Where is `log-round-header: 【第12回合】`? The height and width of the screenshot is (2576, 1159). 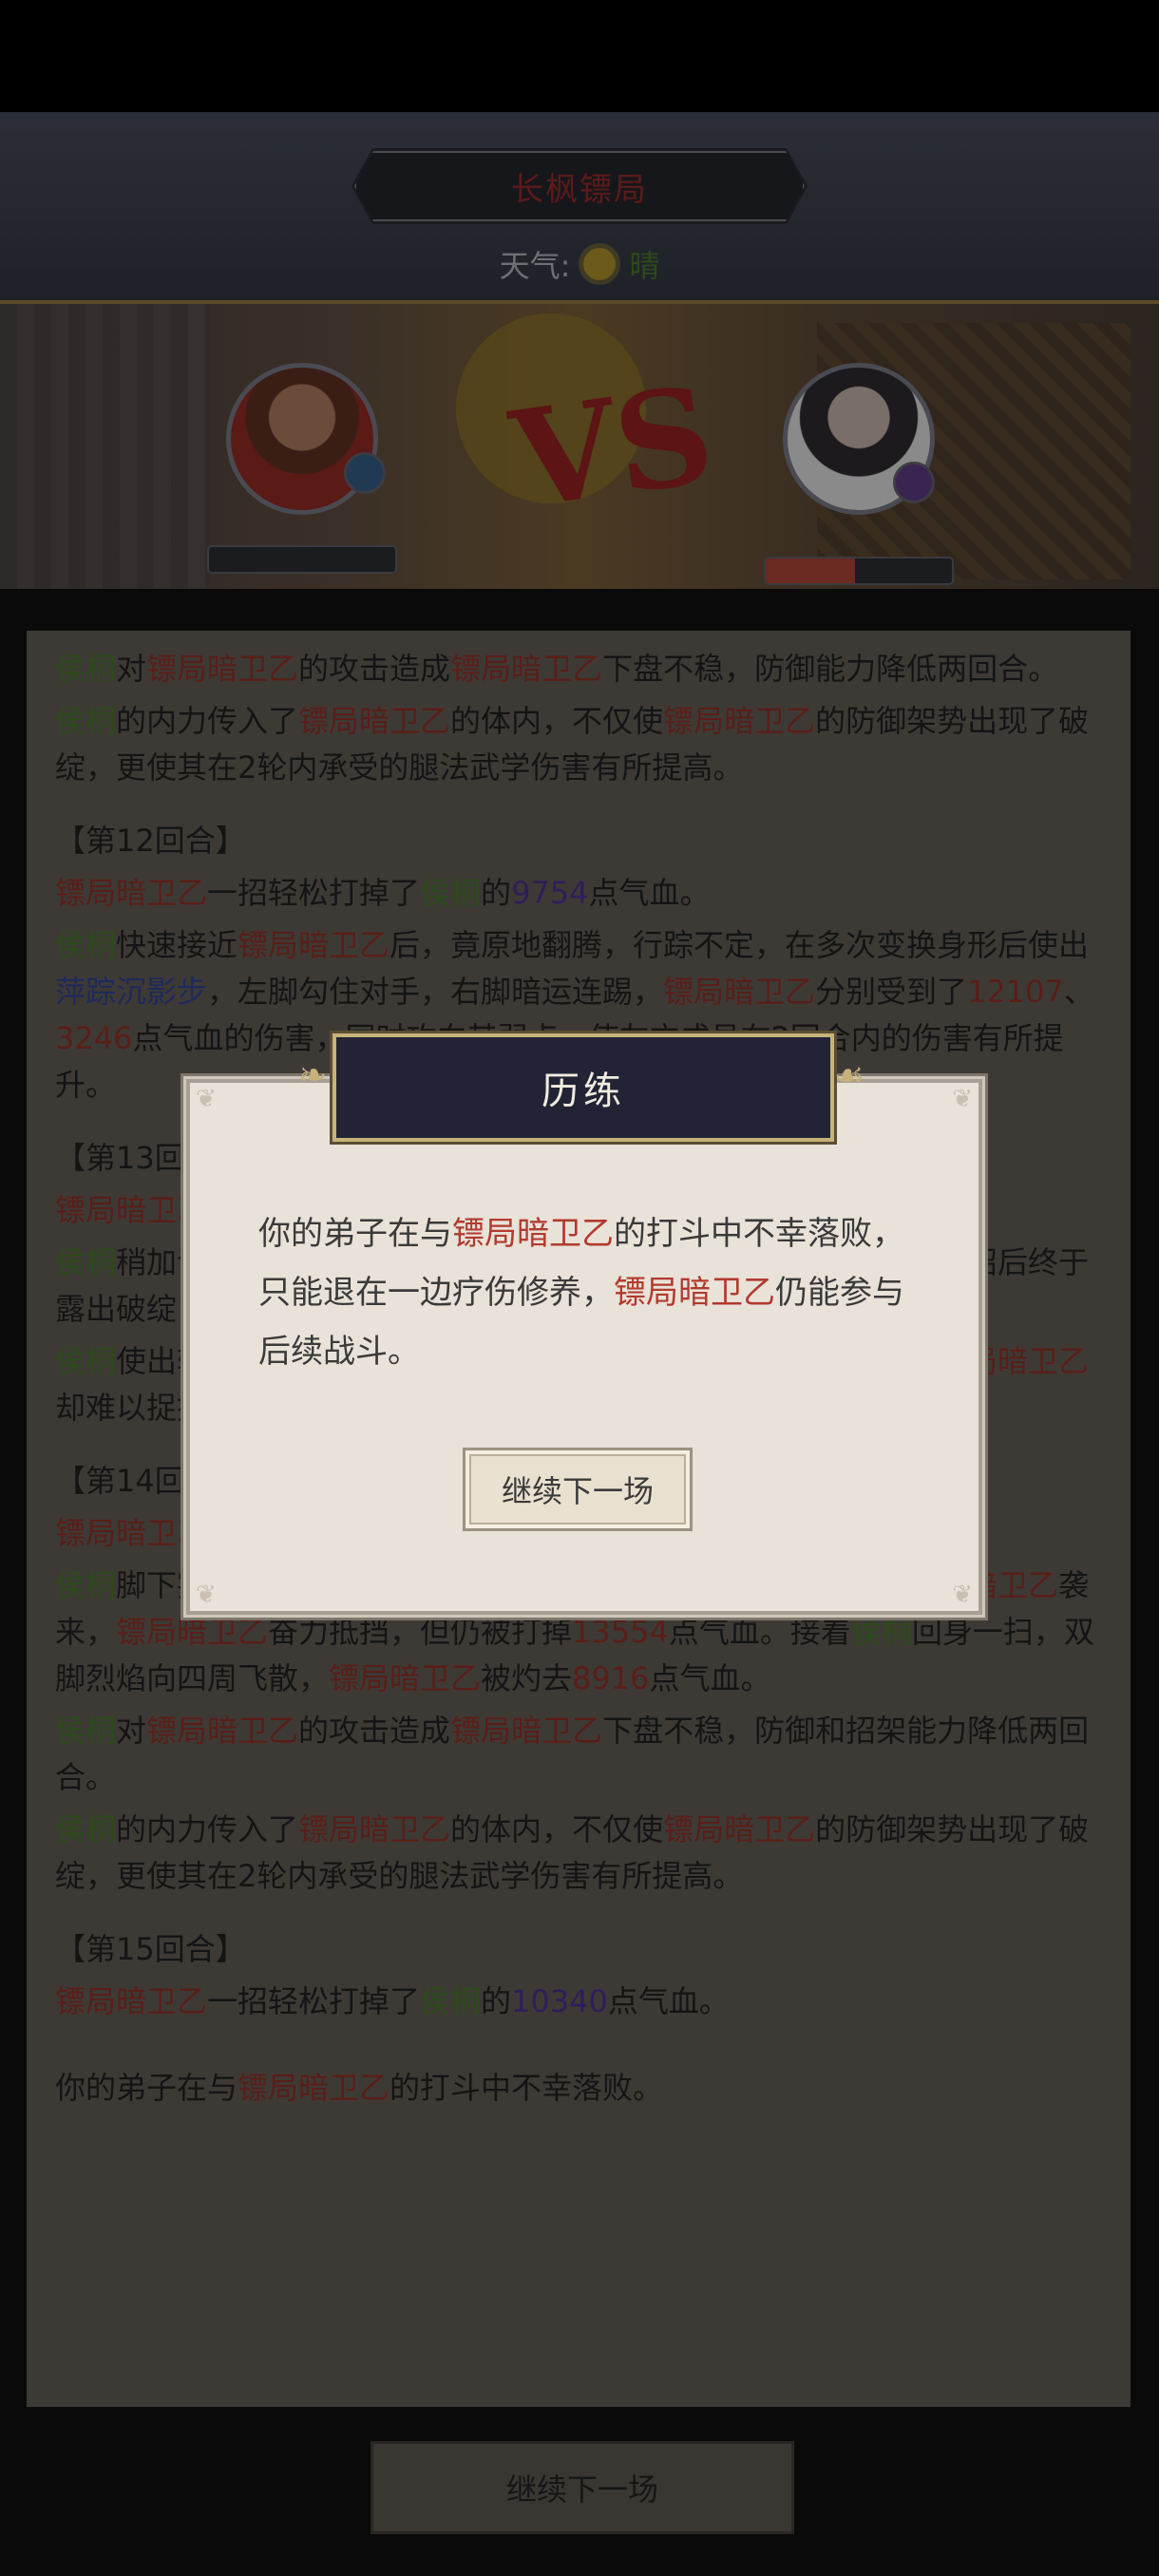 log-round-header: 【第12回合】 is located at coordinates (582, 841).